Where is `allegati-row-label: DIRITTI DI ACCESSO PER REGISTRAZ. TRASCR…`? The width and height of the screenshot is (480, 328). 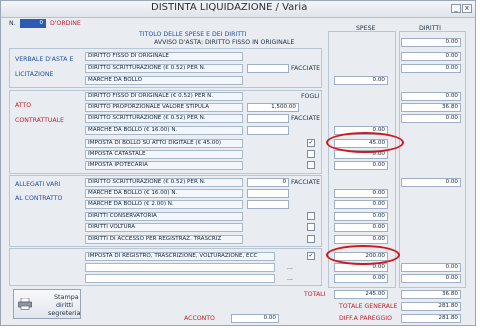 allegati-row-label: DIRITTI DI ACCESSO PER REGISTRAZ. TRASCR… is located at coordinates (164, 239).